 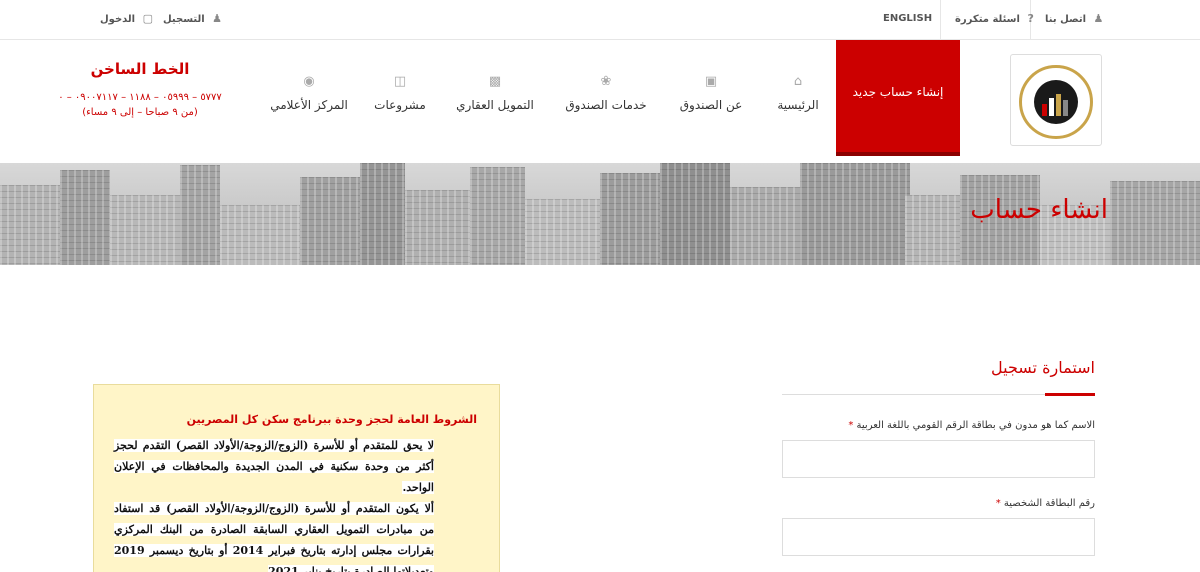 I want to click on name-input, so click(x=938, y=459).